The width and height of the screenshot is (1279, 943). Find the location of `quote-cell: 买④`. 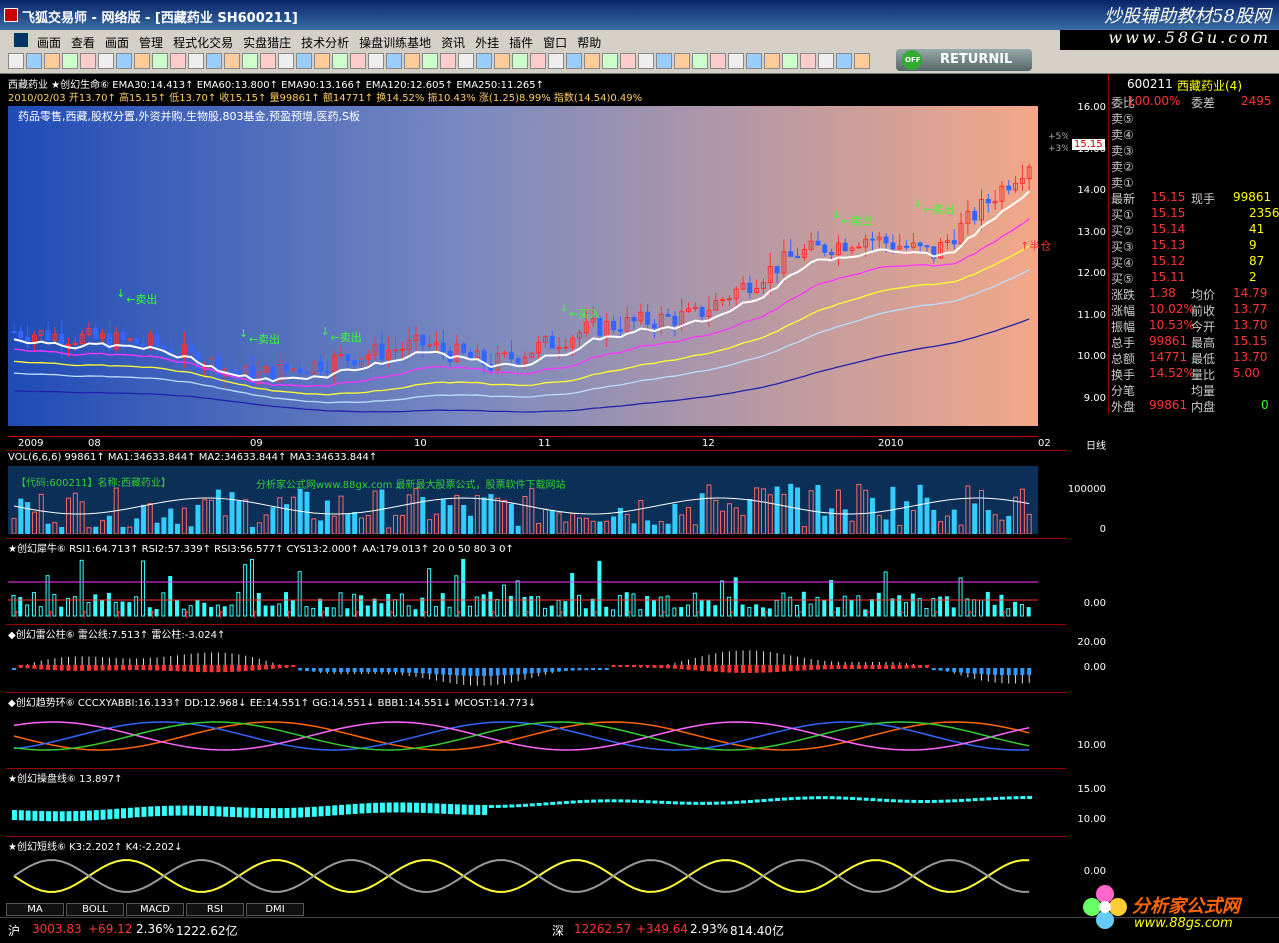

quote-cell: 买④ is located at coordinates (1122, 263).